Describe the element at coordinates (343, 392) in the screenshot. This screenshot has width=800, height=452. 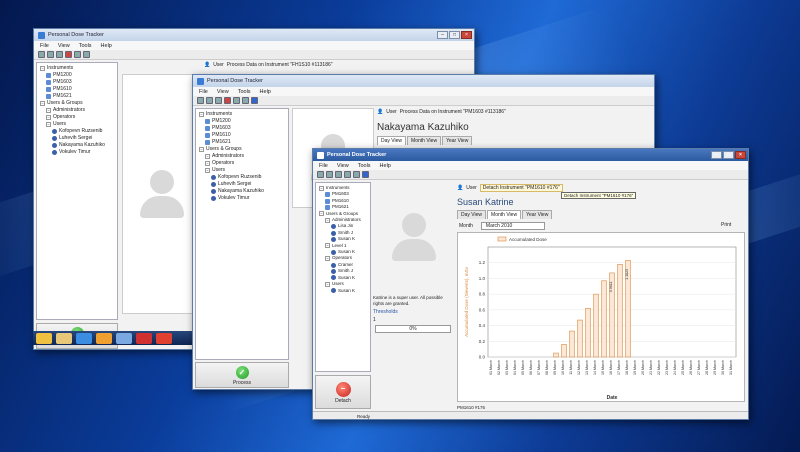
I see `detach-button: − Detach` at that location.